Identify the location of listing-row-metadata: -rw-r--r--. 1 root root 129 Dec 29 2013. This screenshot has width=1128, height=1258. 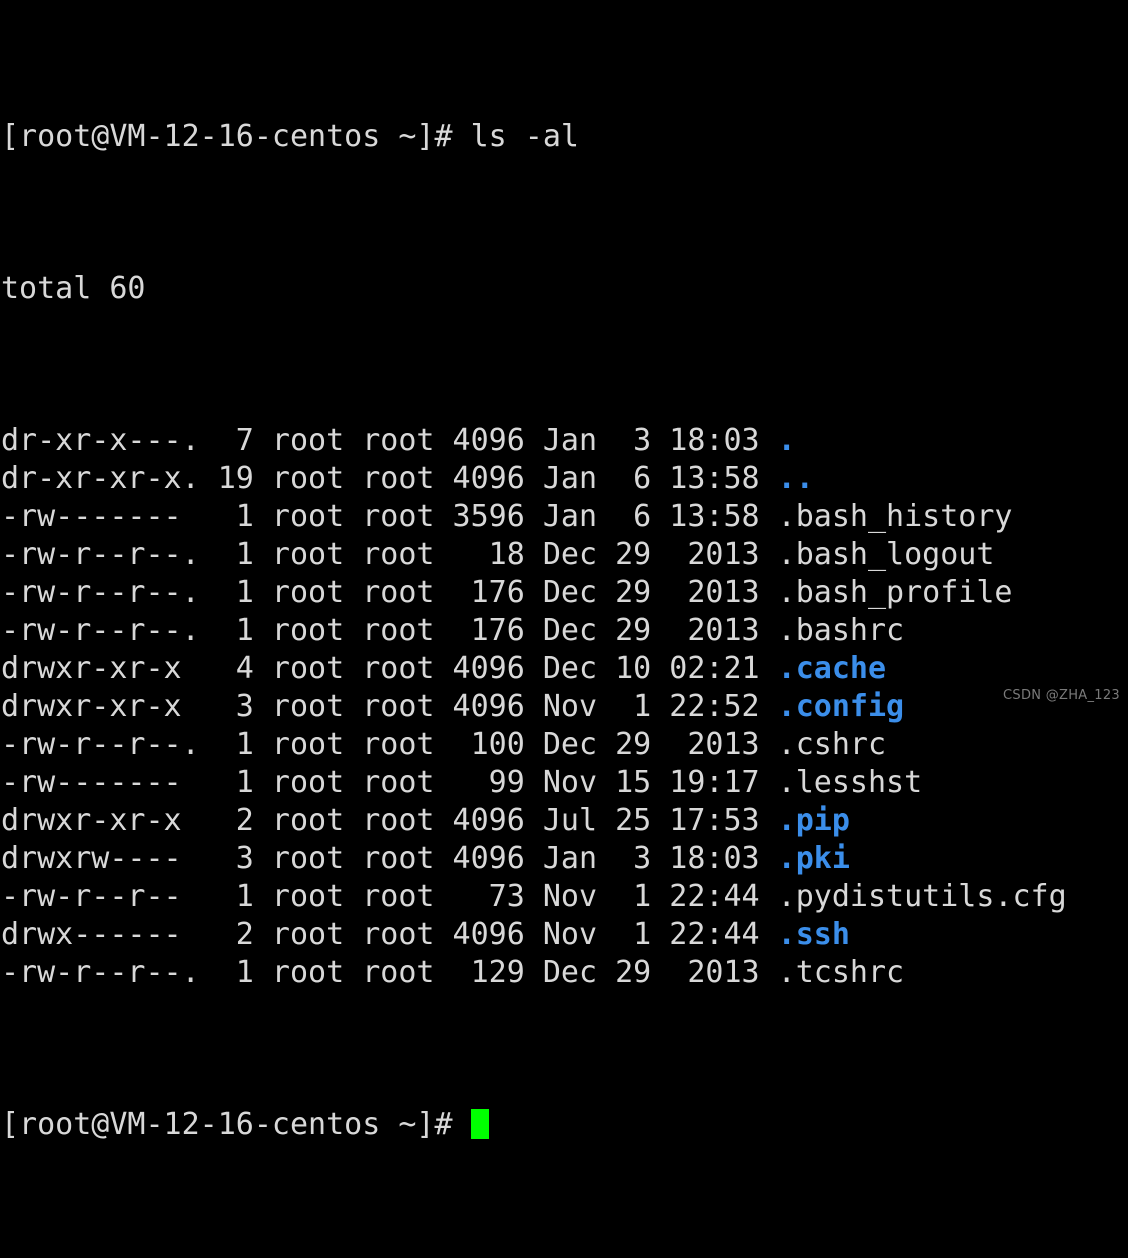
(389, 972).